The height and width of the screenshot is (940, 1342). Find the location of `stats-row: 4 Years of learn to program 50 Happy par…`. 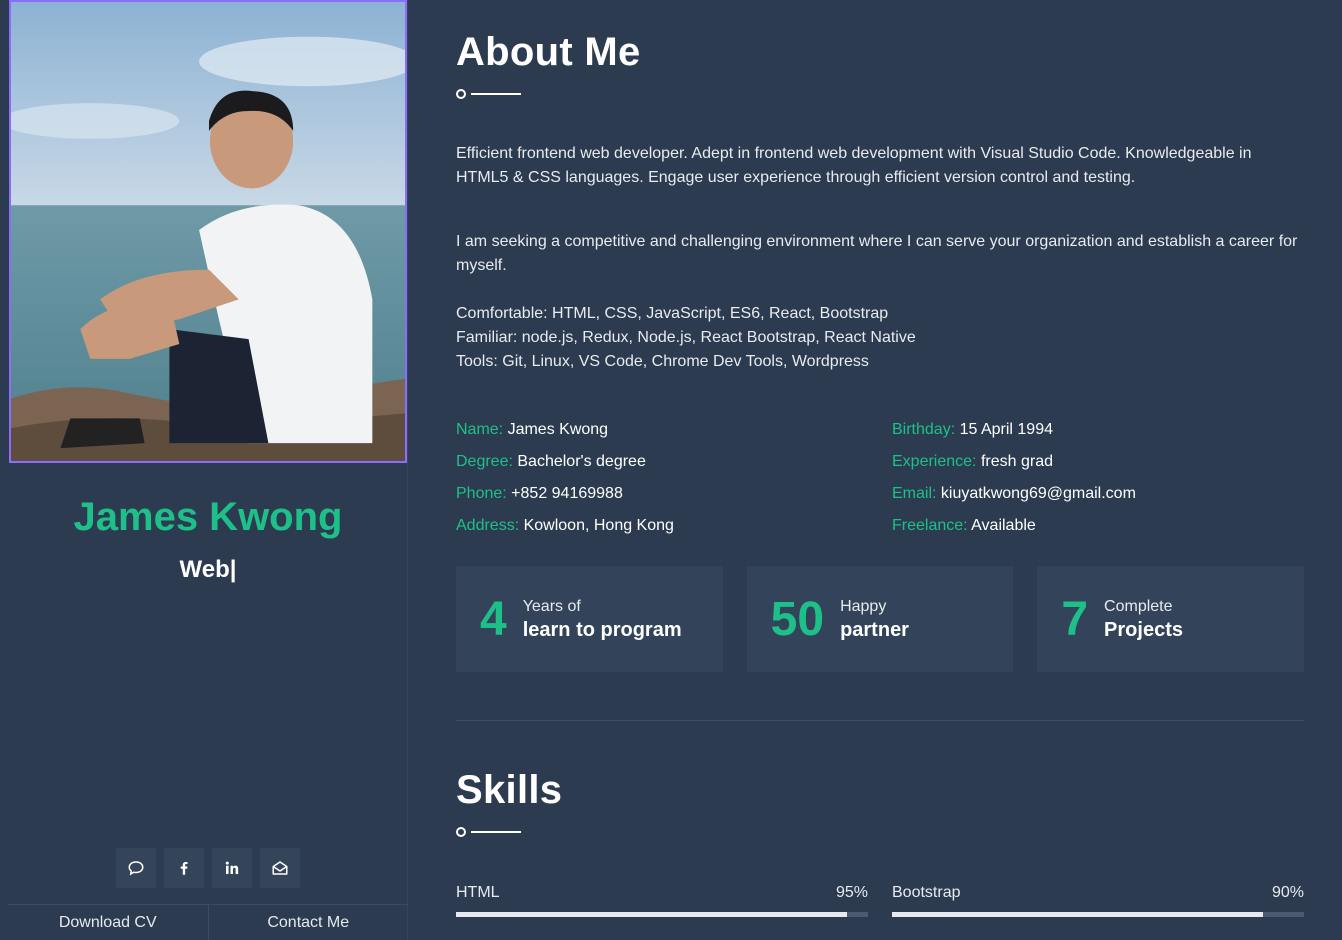

stats-row: 4 Years of learn to program 50 Happy par… is located at coordinates (880, 619).